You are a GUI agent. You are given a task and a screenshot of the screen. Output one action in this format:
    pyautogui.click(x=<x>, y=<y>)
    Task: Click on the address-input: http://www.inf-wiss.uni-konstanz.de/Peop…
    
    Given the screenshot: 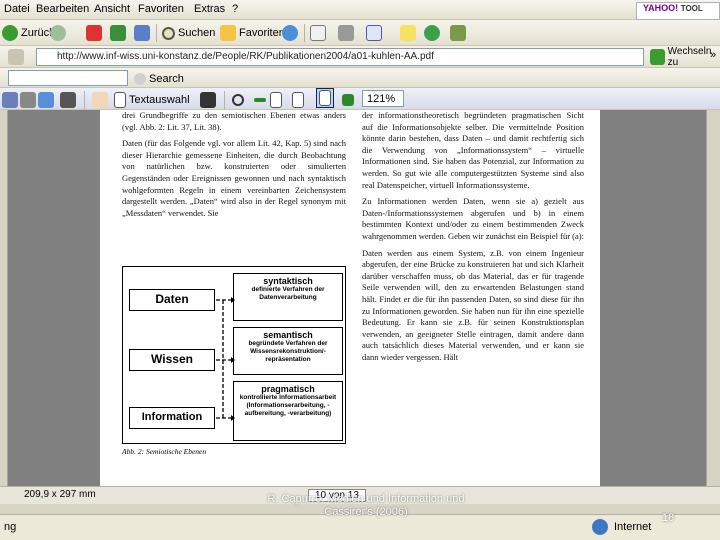 What is the action you would take?
    pyautogui.click(x=340, y=57)
    